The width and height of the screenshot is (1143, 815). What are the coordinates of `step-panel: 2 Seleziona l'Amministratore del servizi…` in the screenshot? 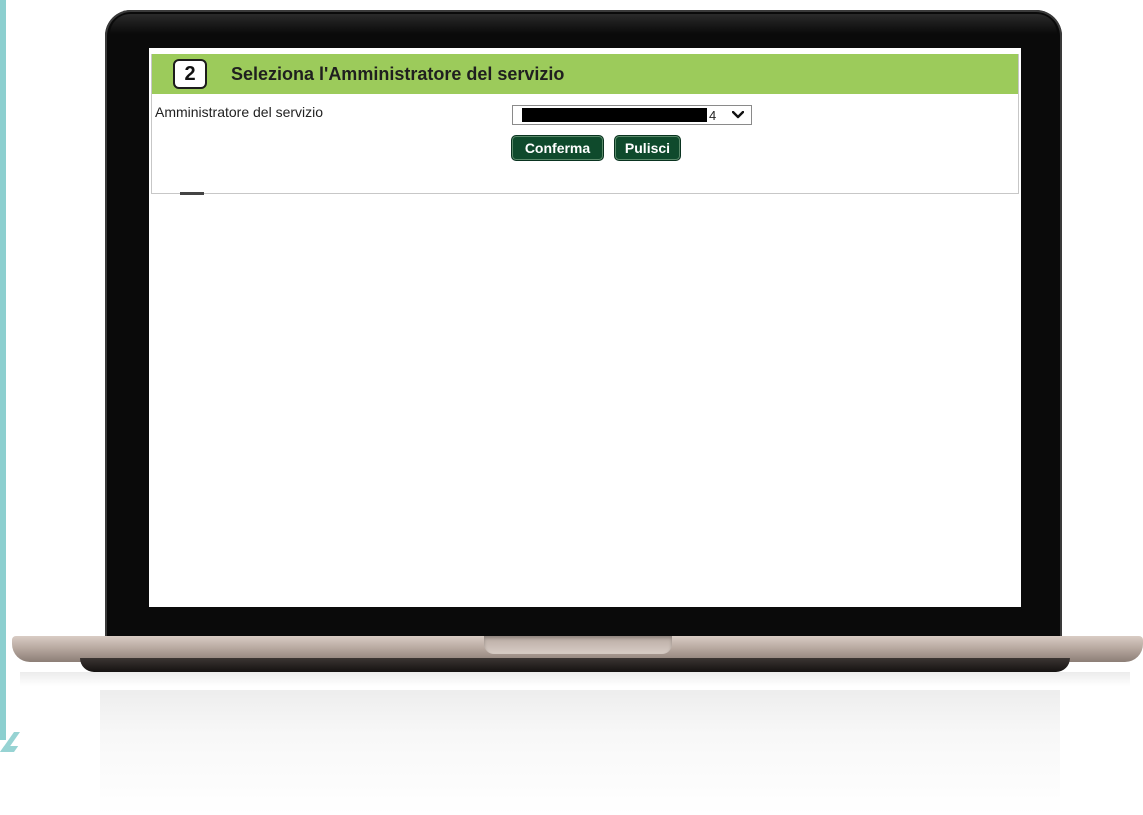 It's located at (585, 124).